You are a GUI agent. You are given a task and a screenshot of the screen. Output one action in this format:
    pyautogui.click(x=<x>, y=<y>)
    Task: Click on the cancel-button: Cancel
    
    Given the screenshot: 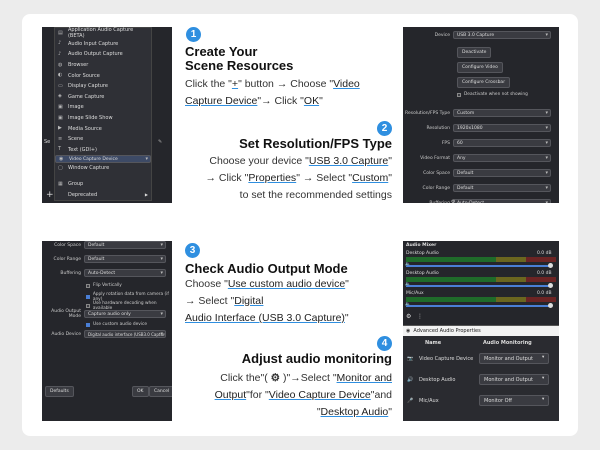 What is the action you would take?
    pyautogui.click(x=160, y=391)
    